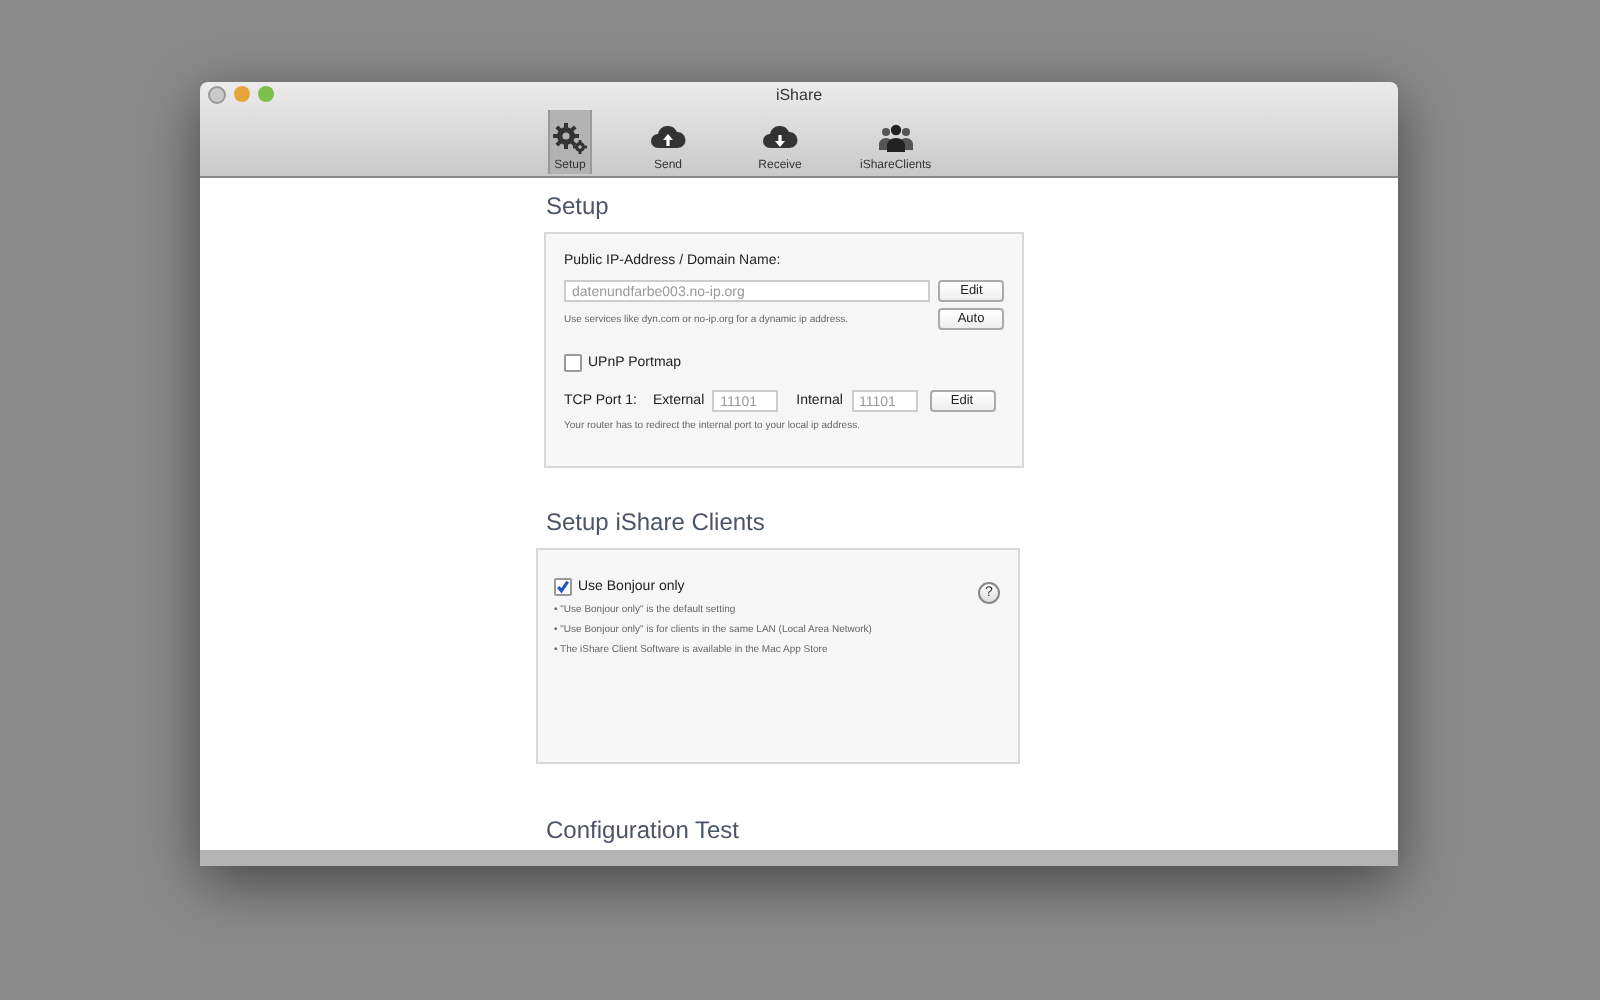  What do you see at coordinates (563, 587) in the screenshot?
I see `checkmark-icon` at bounding box center [563, 587].